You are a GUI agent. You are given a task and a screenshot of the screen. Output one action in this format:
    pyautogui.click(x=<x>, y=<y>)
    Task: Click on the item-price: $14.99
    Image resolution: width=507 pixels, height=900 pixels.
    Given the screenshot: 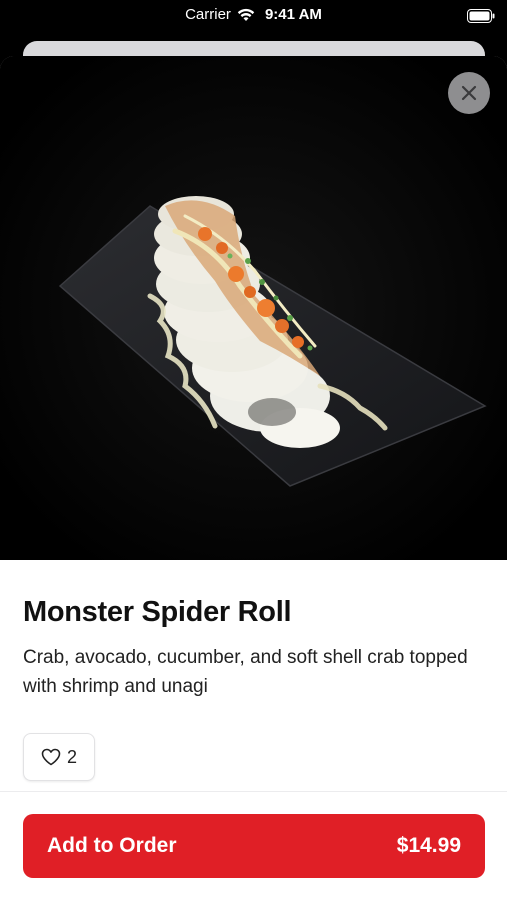 What is the action you would take?
    pyautogui.click(x=428, y=845)
    